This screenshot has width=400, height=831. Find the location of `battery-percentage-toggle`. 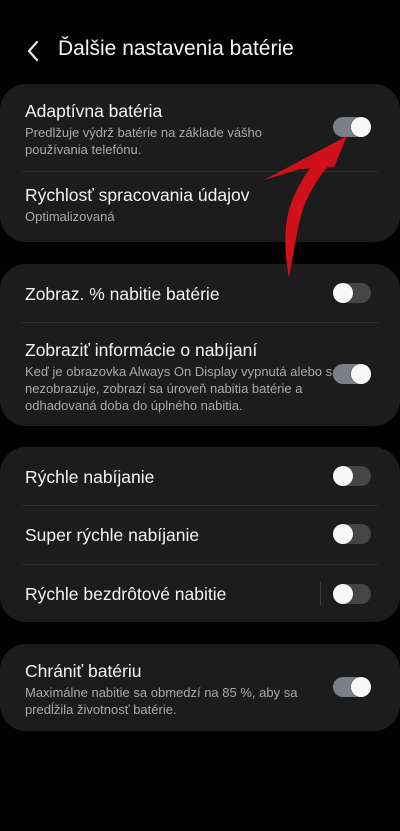

battery-percentage-toggle is located at coordinates (352, 293).